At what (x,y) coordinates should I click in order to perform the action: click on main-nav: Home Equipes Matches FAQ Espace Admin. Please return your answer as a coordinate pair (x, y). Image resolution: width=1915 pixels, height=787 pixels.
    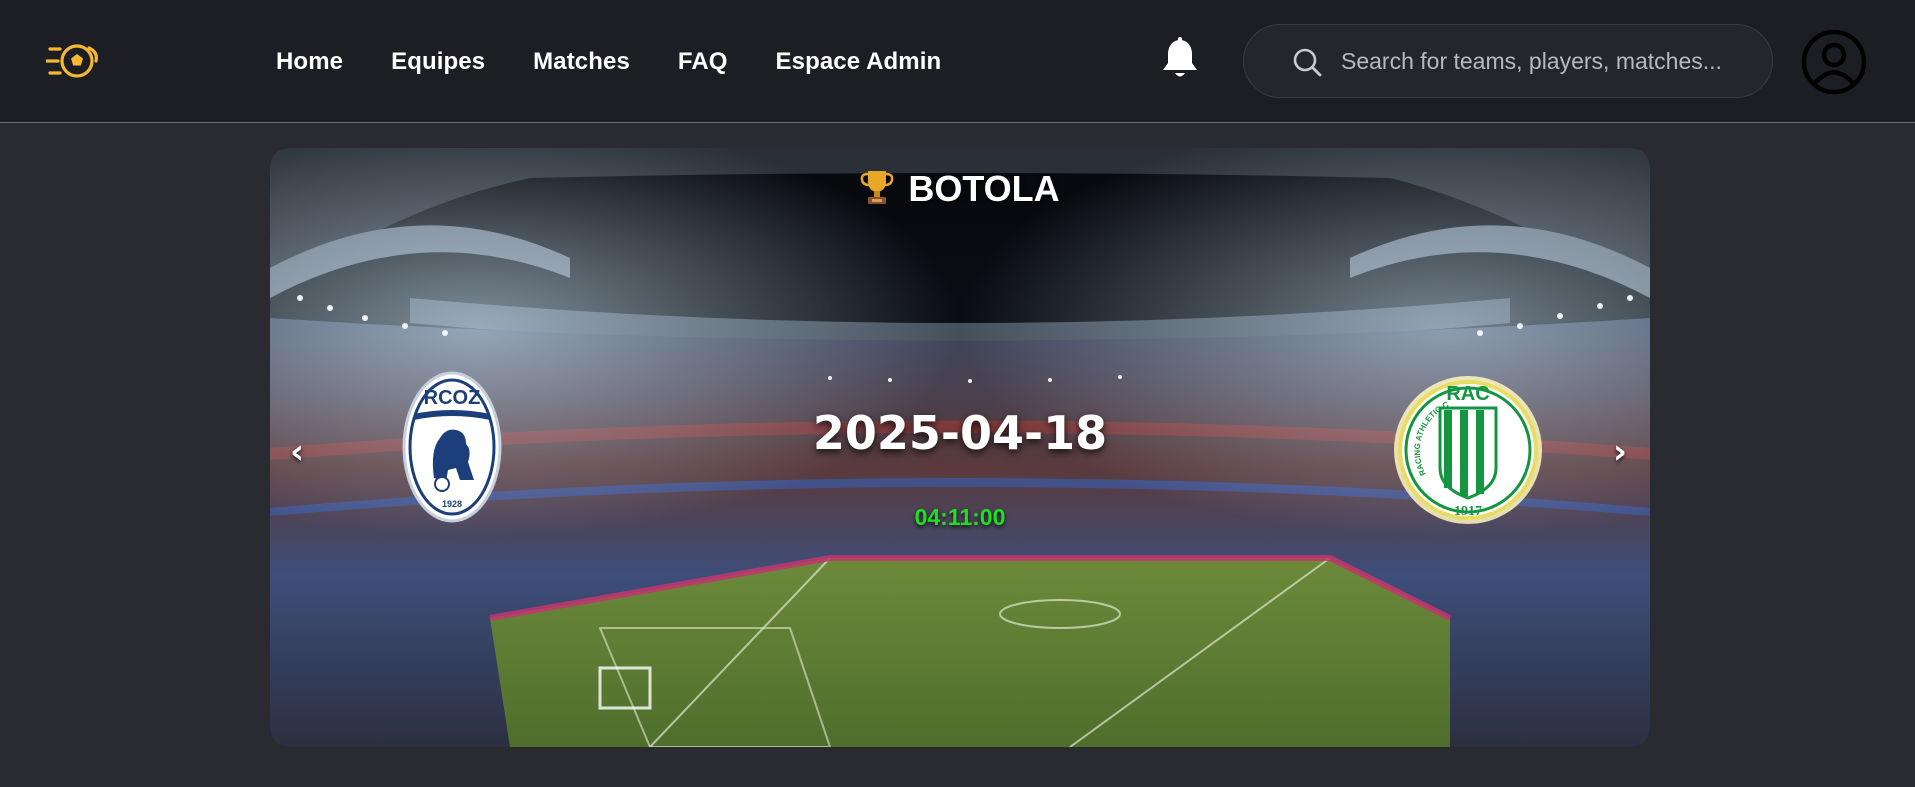
    Looking at the image, I should click on (608, 61).